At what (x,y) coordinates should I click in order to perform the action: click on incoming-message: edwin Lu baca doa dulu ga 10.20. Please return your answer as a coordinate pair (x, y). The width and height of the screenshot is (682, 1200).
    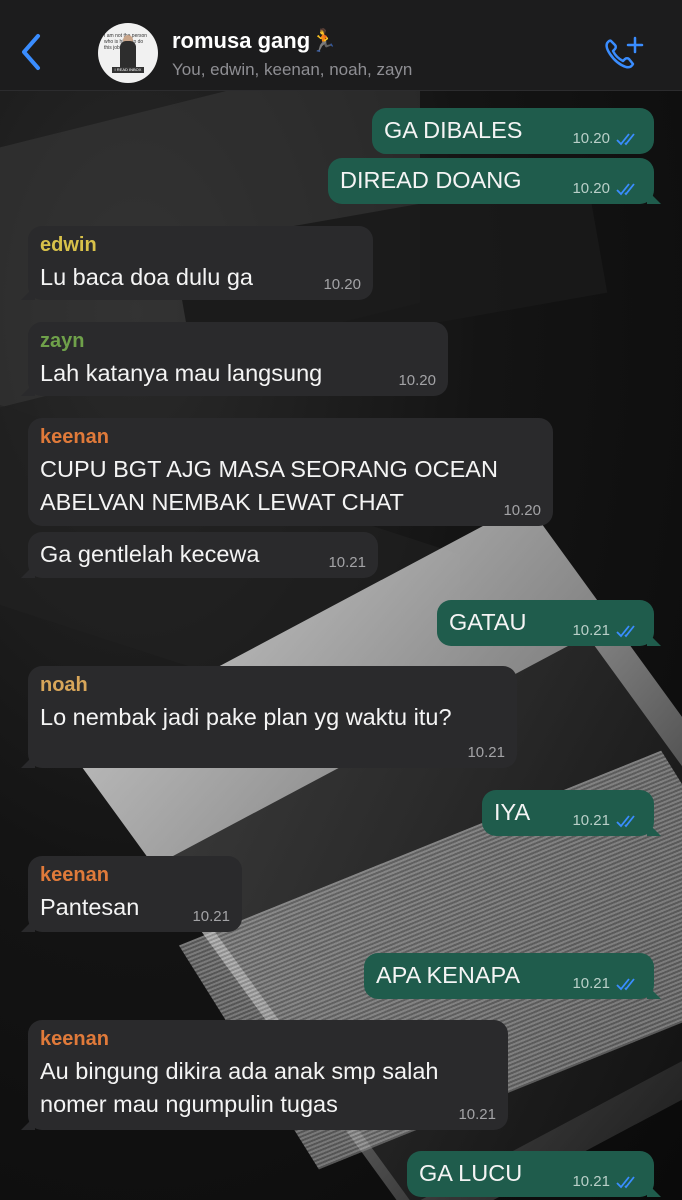
    Looking at the image, I should click on (197, 263).